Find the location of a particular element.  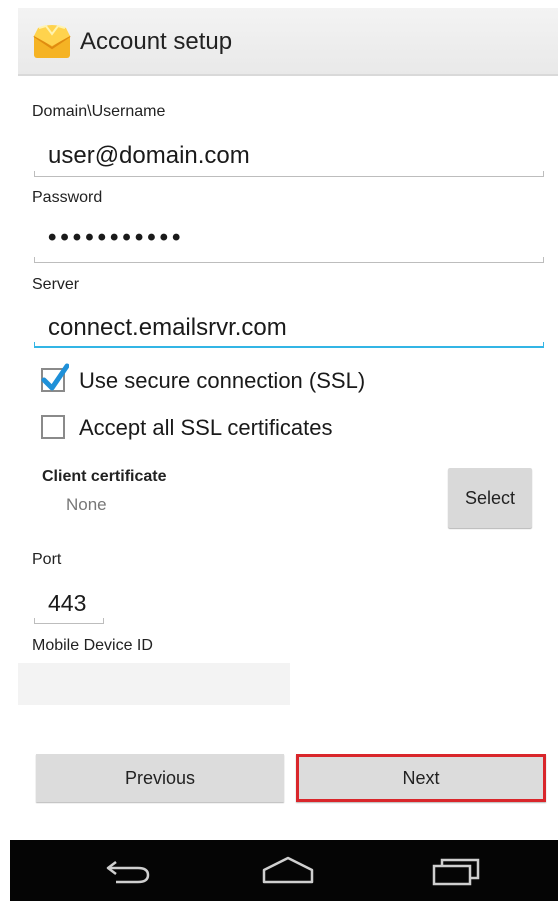

password-input: ••••••••••• is located at coordinates (116, 238).